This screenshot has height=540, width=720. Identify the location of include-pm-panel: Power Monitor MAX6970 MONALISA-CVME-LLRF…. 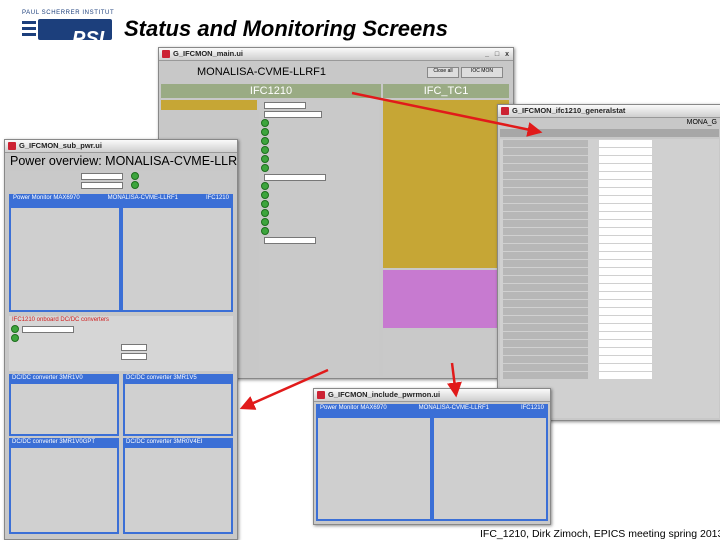
(432, 462).